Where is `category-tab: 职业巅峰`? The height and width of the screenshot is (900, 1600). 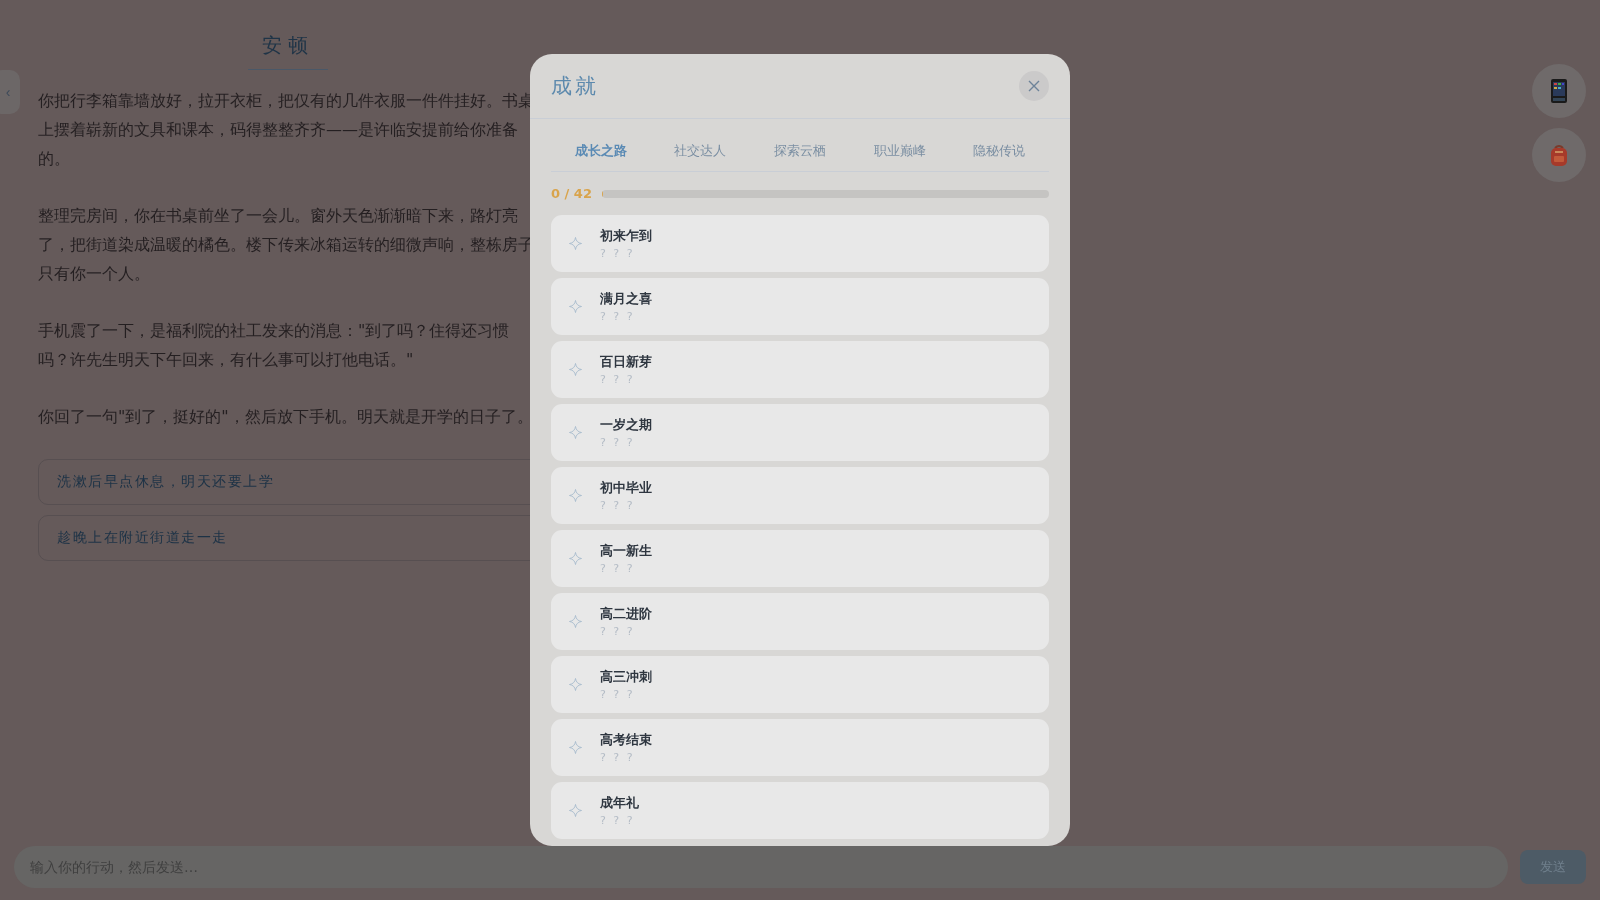 category-tab: 职业巅峰 is located at coordinates (899, 151).